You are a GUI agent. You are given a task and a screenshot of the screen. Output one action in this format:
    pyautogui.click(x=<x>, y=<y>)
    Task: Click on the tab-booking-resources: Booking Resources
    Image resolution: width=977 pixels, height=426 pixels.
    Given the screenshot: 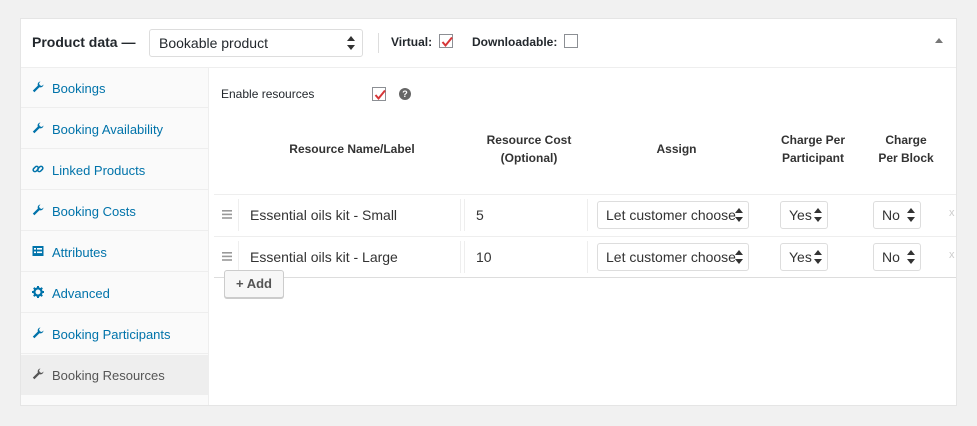 What is the action you would take?
    pyautogui.click(x=114, y=375)
    